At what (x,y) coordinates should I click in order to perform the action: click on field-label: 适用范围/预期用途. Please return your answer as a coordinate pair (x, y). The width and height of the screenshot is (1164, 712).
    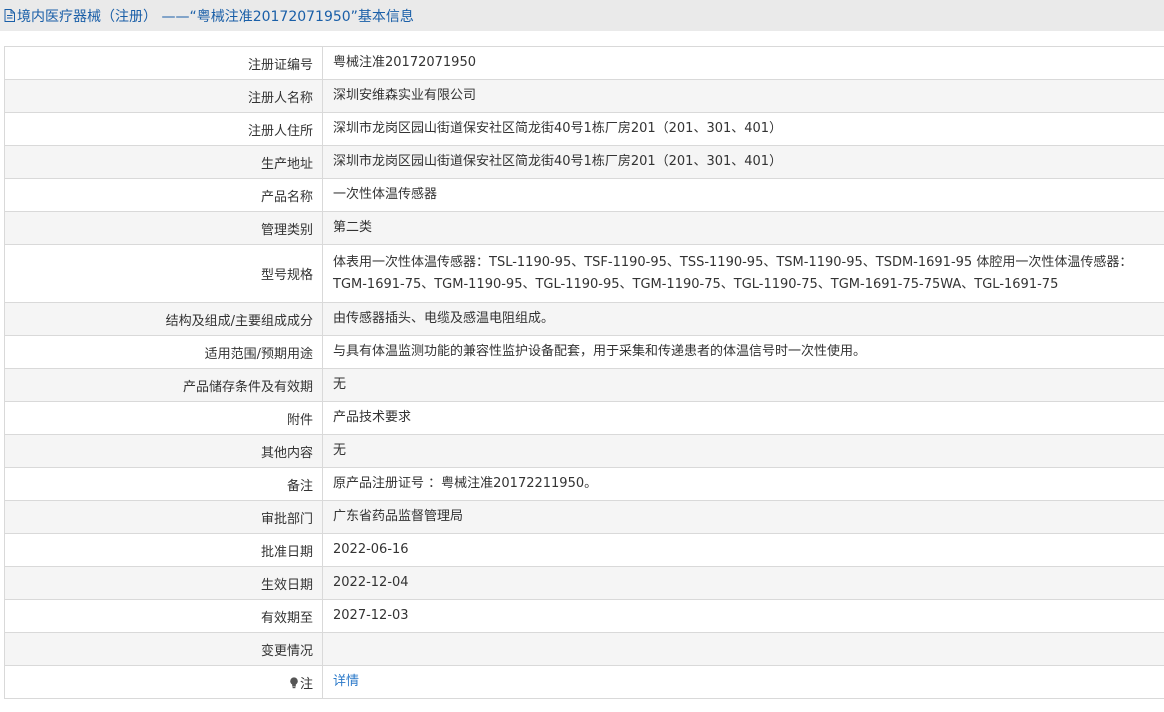
    Looking at the image, I should click on (163, 352).